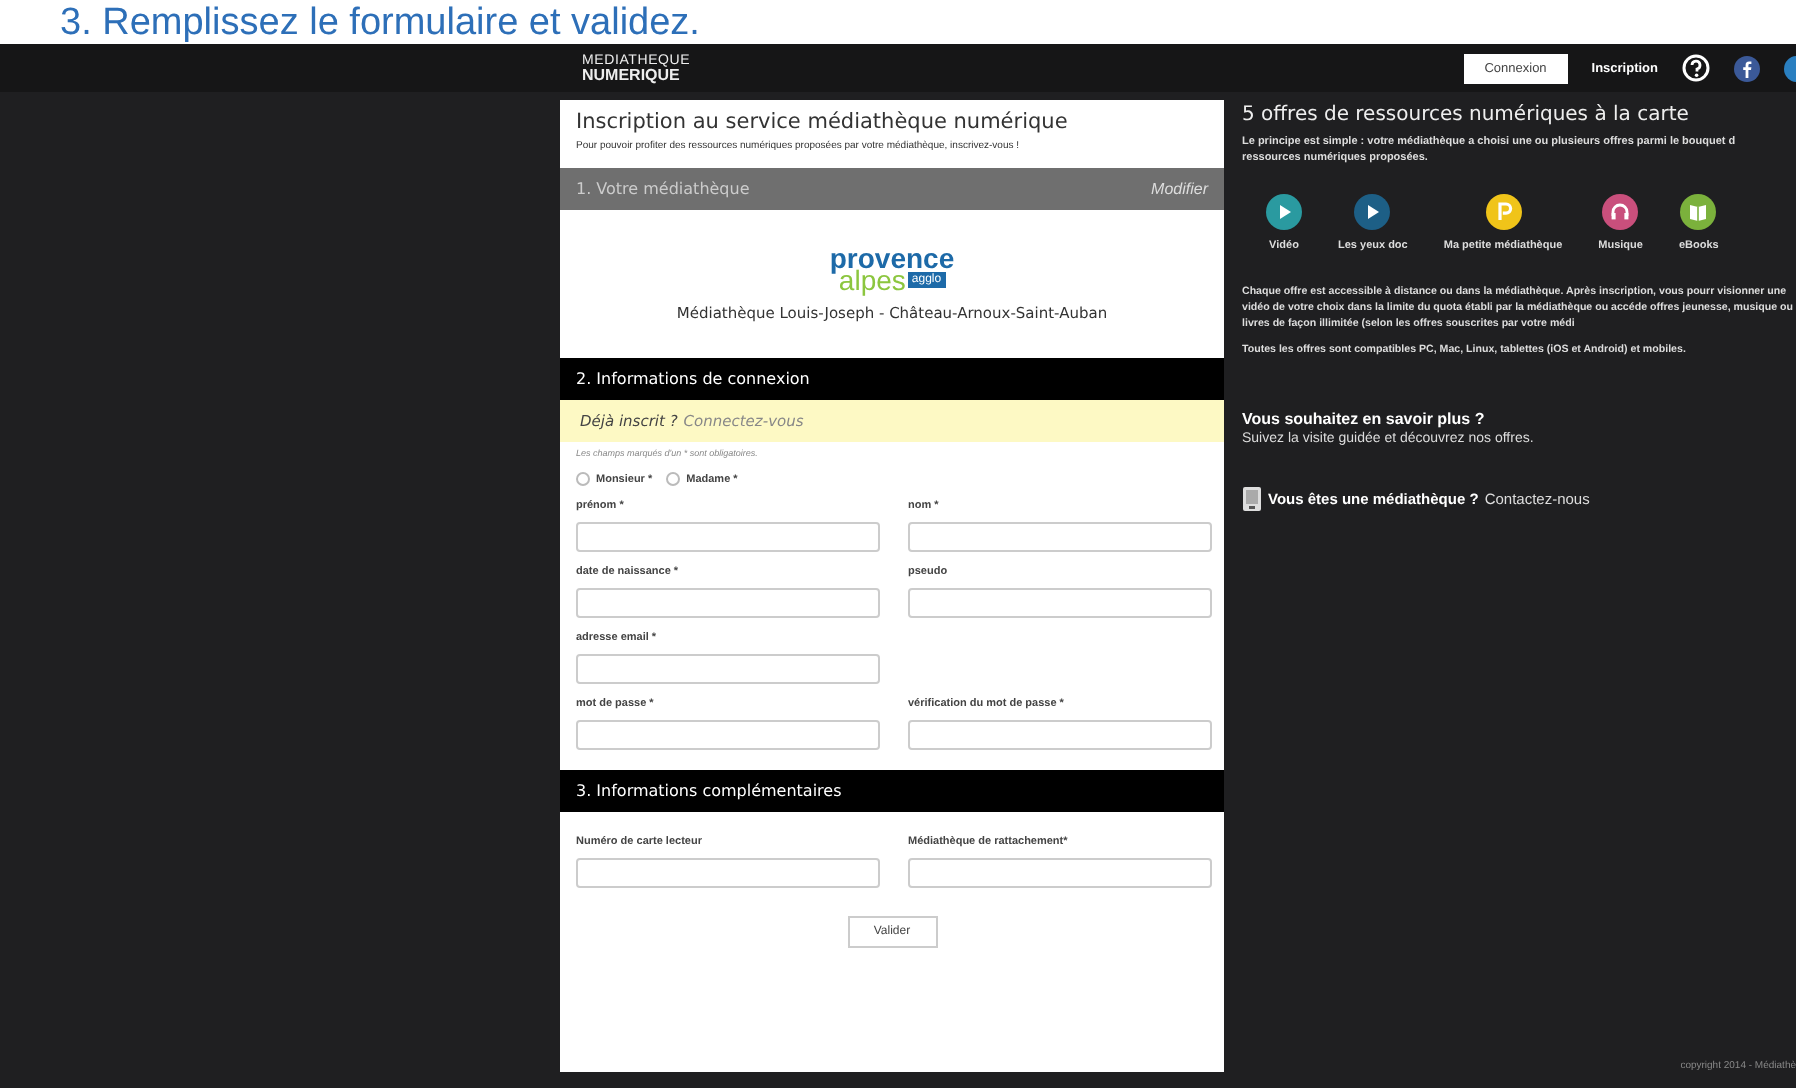 The height and width of the screenshot is (1088, 1796). Describe the element at coordinates (693, 379) in the screenshot. I see `section-title: 2. Informations de connexion` at that location.